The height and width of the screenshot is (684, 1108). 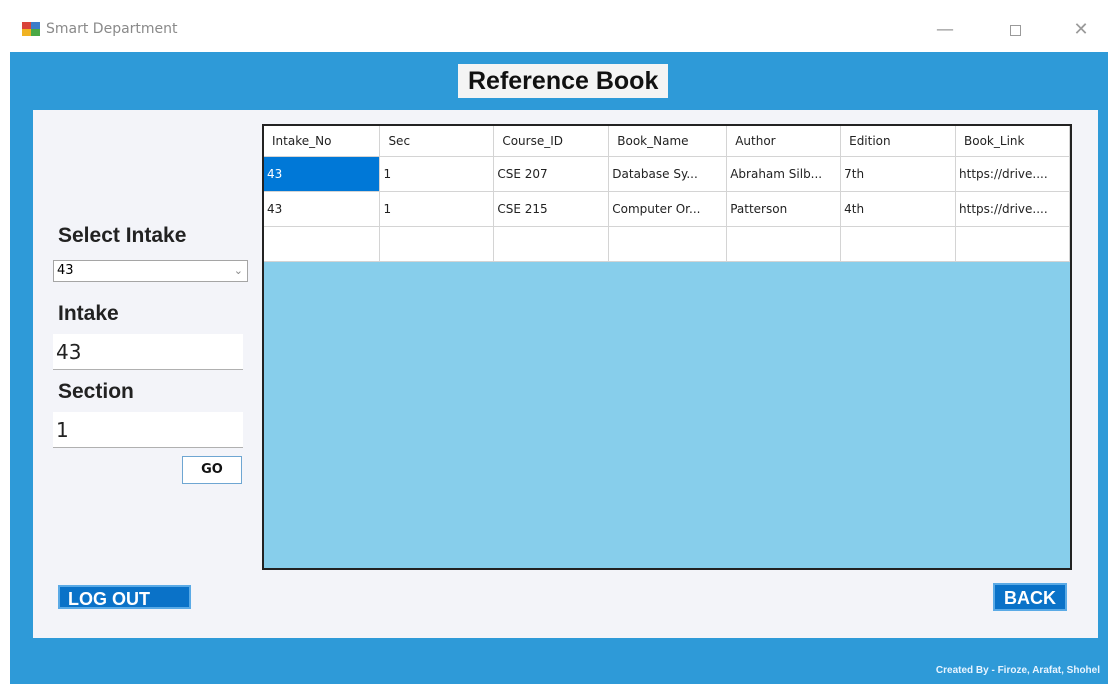 I want to click on app-icon, so click(x=31, y=29).